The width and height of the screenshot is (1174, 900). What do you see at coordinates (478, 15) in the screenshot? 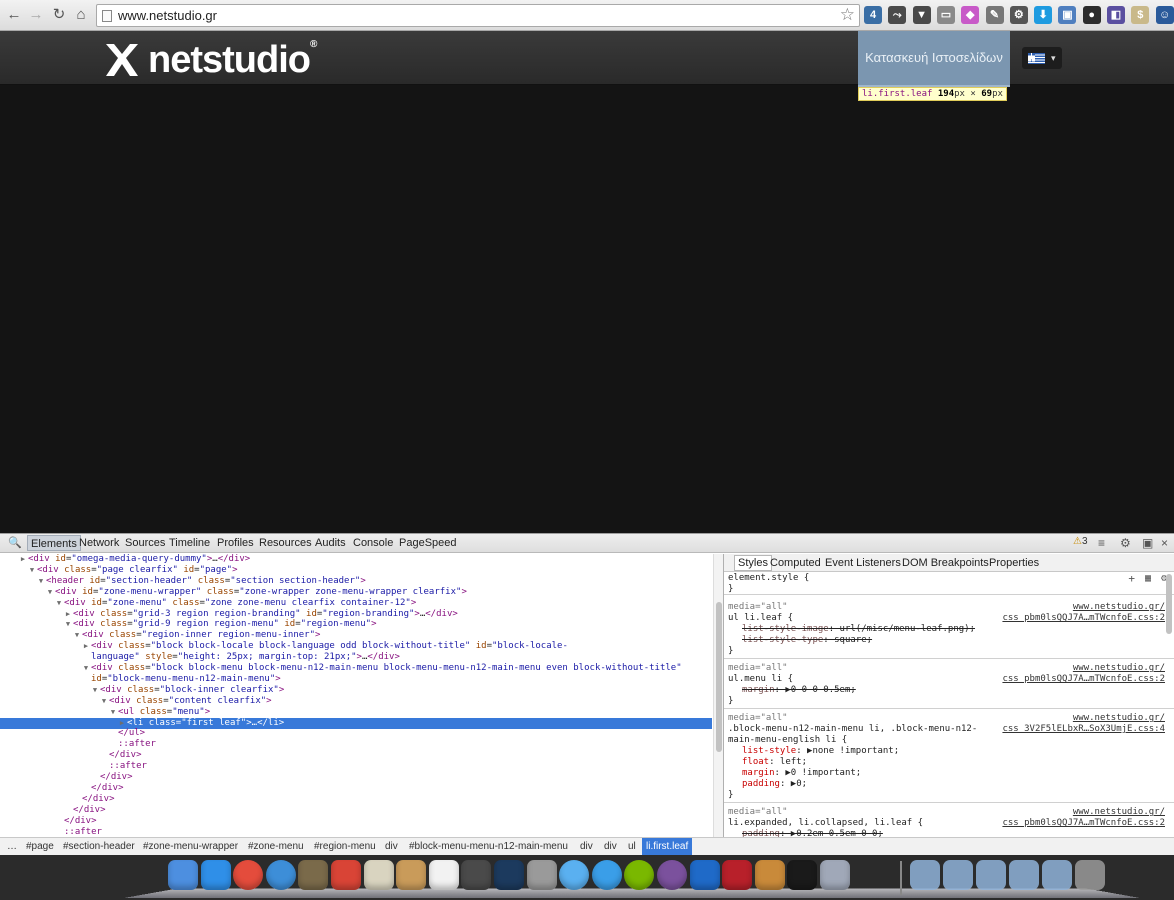
I see `address-bar: www.netstudio.gr ☆` at bounding box center [478, 15].